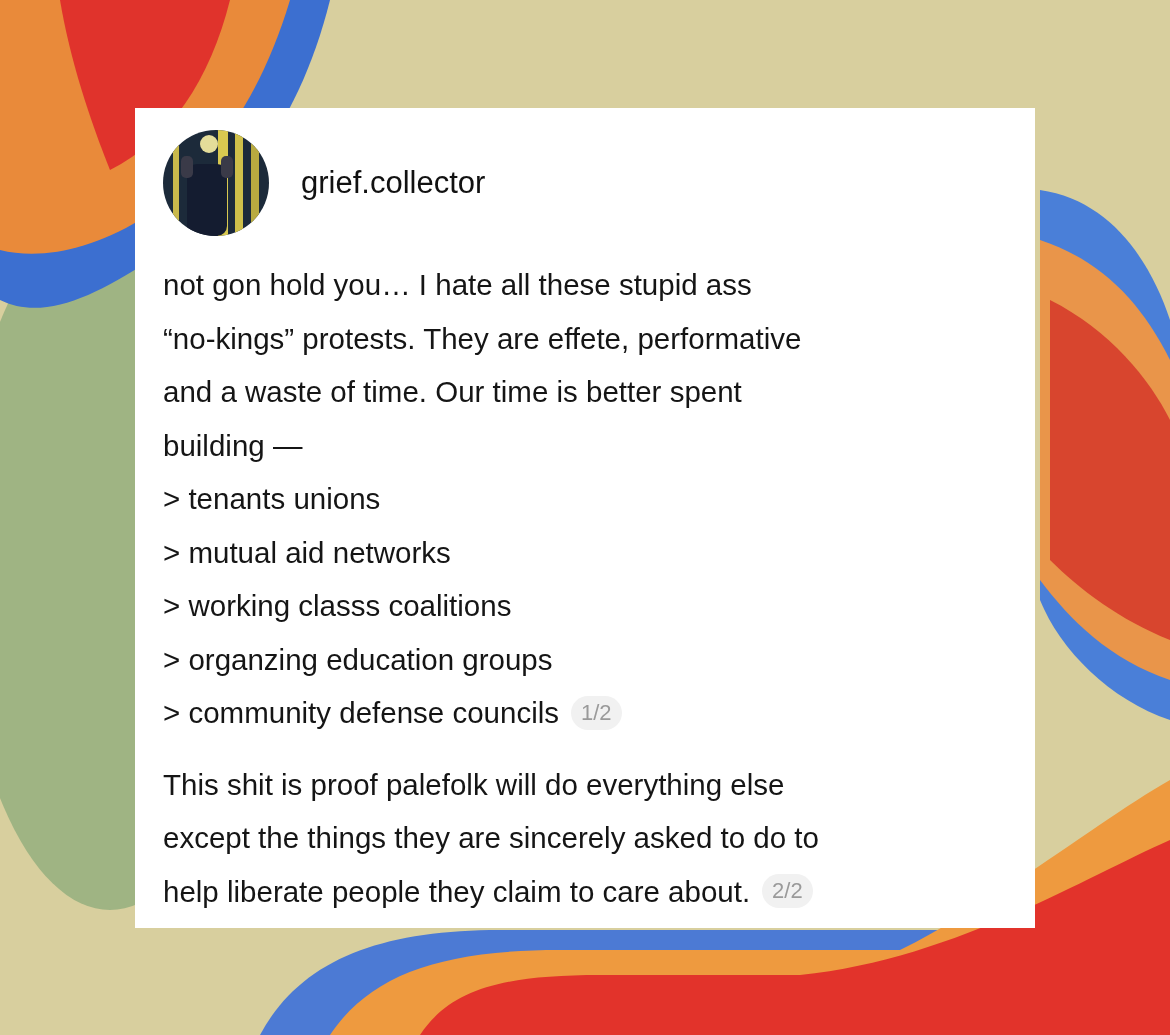 This screenshot has width=1170, height=1035. I want to click on username: grief.collector, so click(393, 183).